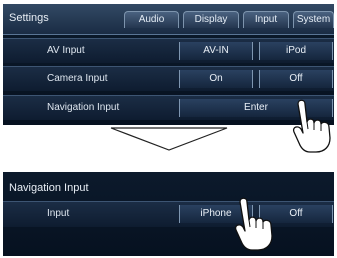 The height and width of the screenshot is (258, 337). What do you see at coordinates (216, 79) in the screenshot?
I see `camera-on-button: On` at bounding box center [216, 79].